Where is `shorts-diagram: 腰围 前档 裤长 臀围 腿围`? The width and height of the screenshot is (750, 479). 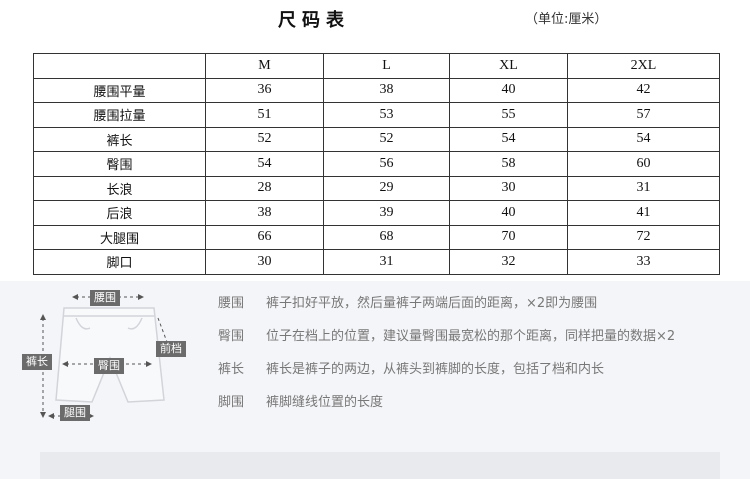
shorts-diagram: 腰围 前档 裤长 臀围 腿围 is located at coordinates (108, 358).